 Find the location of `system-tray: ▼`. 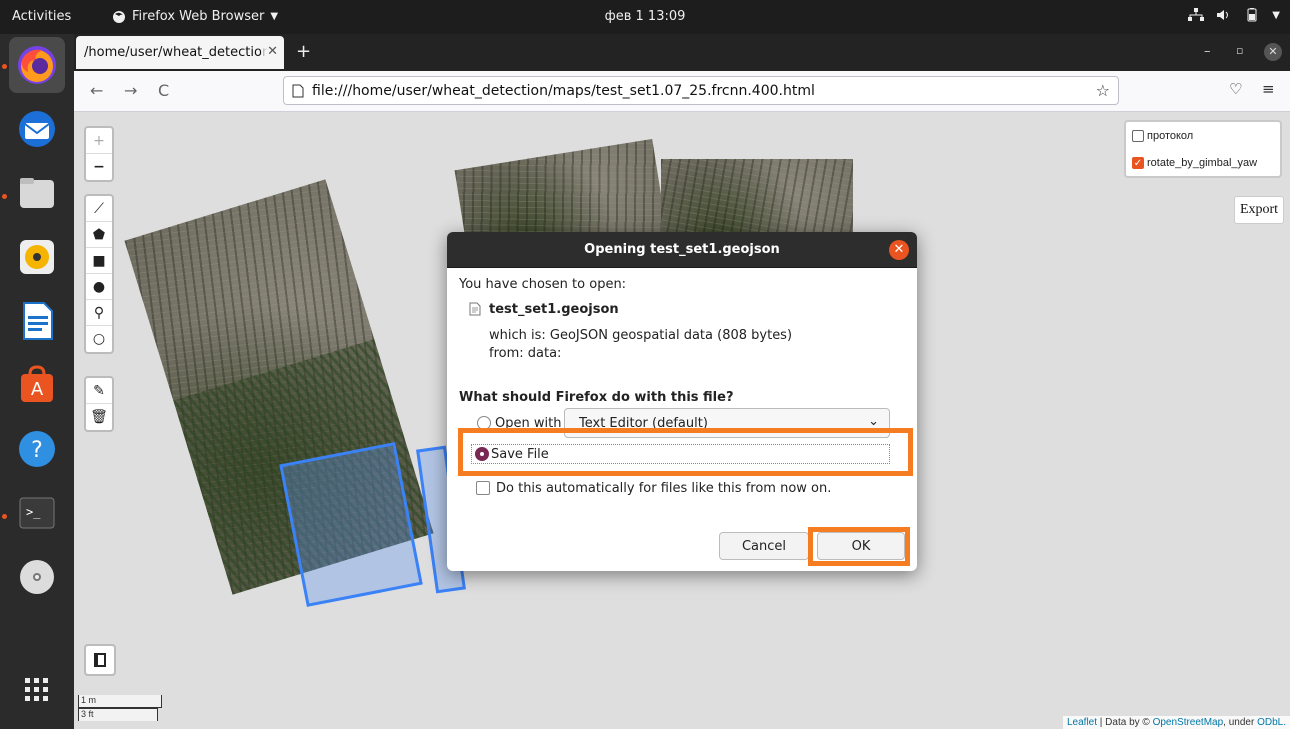

system-tray: ▼ is located at coordinates (1234, 15).